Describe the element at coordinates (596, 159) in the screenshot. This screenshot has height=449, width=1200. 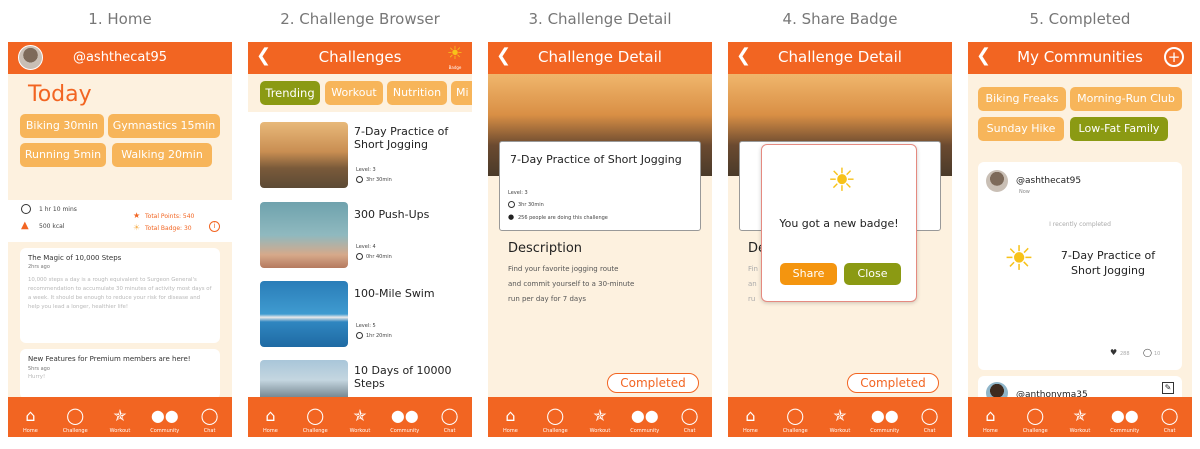
I see `card-title: 7-Day Practice of Short Jogging` at that location.